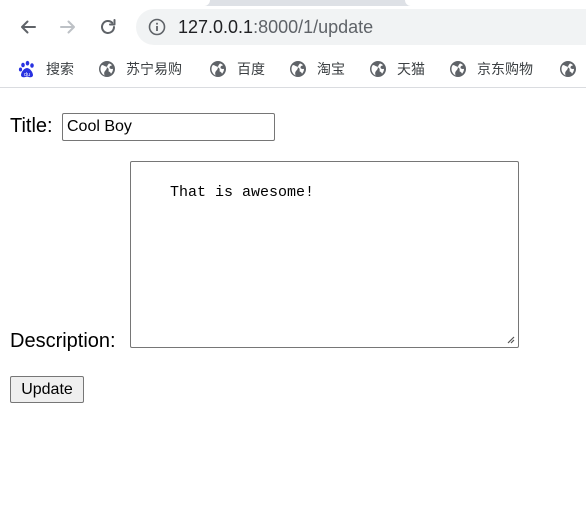 Image resolution: width=586 pixels, height=516 pixels. What do you see at coordinates (26, 69) in the screenshot?
I see `baidu-paw-icon: du` at bounding box center [26, 69].